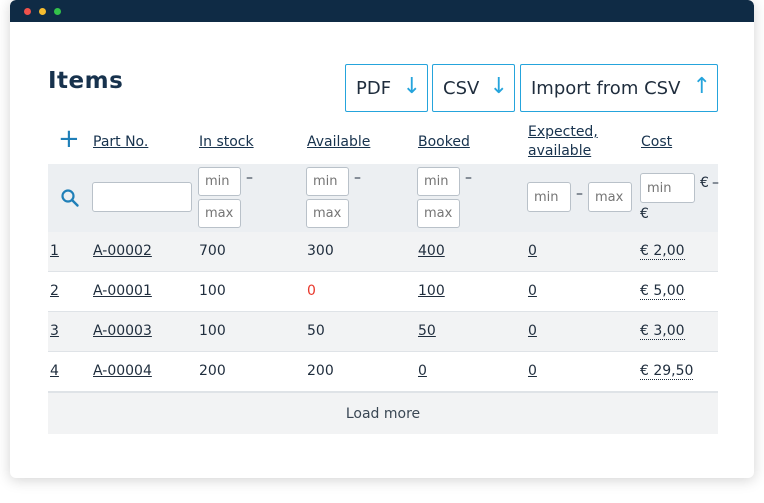 The height and width of the screenshot is (503, 764). What do you see at coordinates (662, 331) in the screenshot?
I see `cost-value: € 3,00` at bounding box center [662, 331].